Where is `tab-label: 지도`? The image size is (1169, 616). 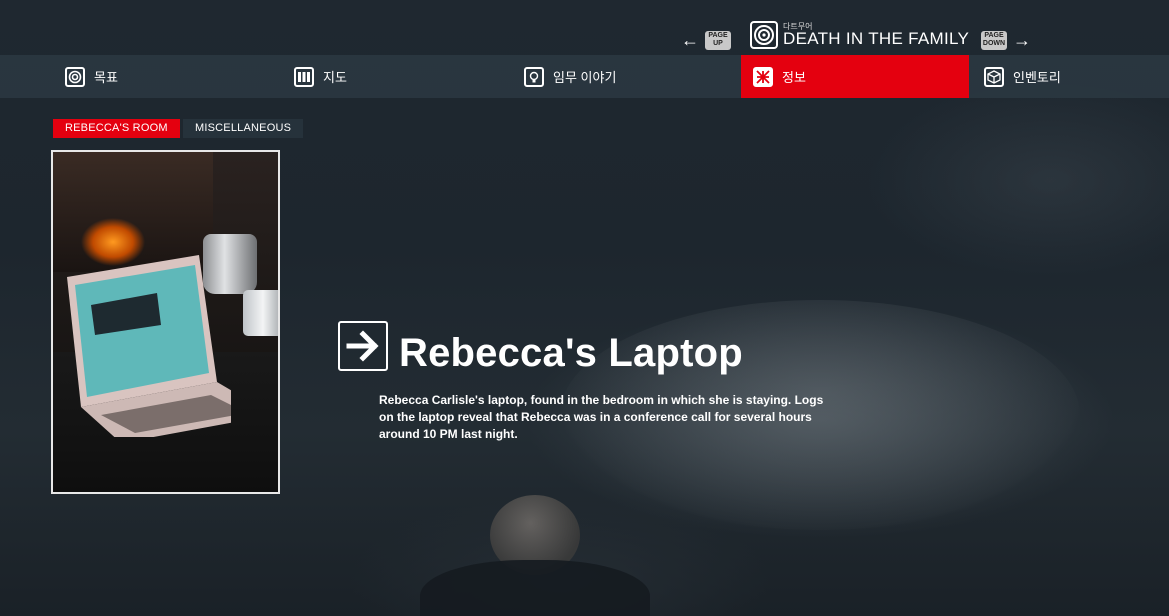 tab-label: 지도 is located at coordinates (335, 77).